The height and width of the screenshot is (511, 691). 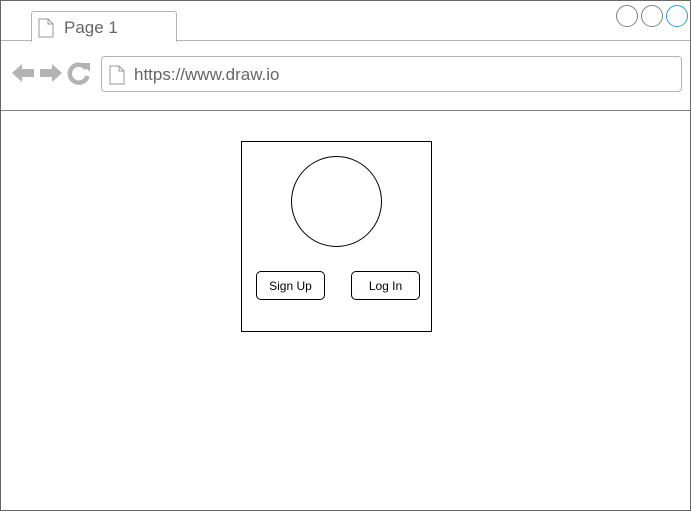 I want to click on avatar, so click(x=336, y=201).